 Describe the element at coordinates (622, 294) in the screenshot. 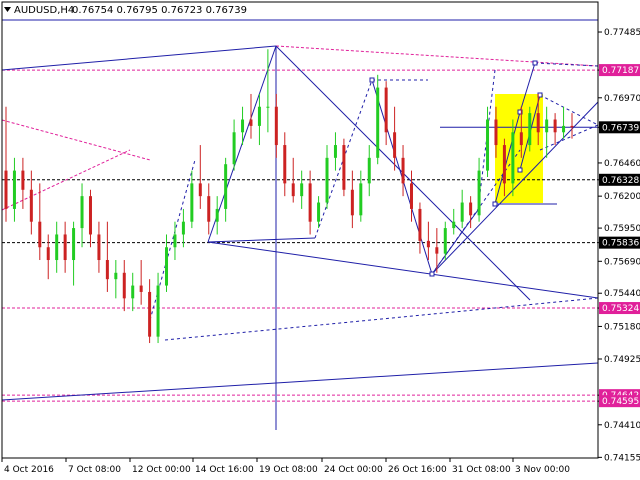

I see `y-tick-label: 0.75440` at that location.